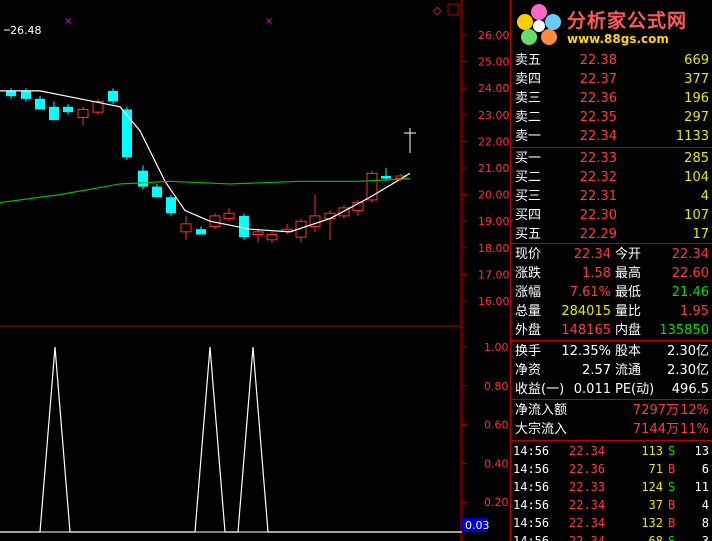 The image size is (712, 541). I want to click on fund-label: 收益(一), so click(540, 389).